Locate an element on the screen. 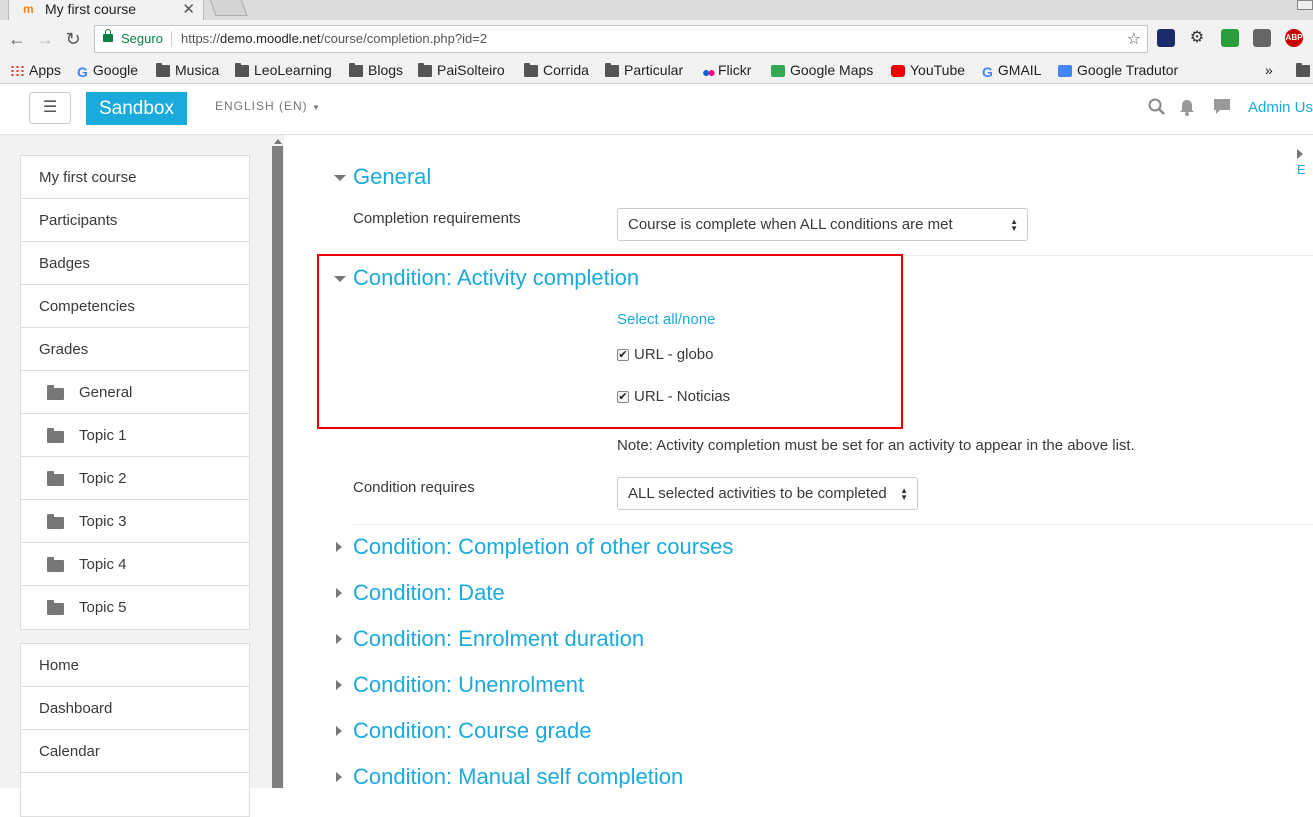 This screenshot has width=1313, height=817. nav-item-participants: Participants is located at coordinates (135, 220).